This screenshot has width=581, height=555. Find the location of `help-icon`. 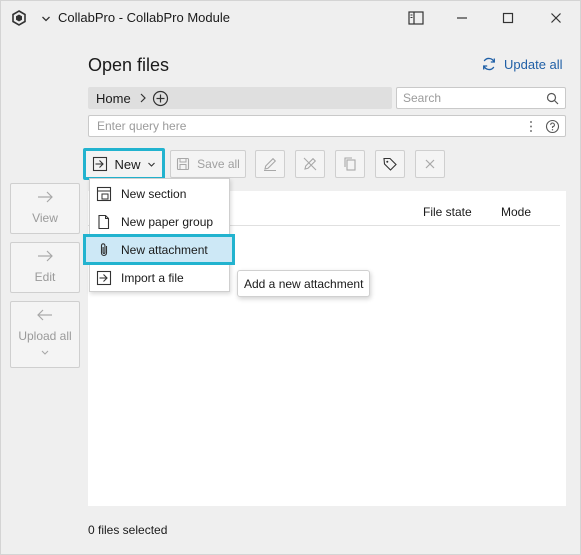

help-icon is located at coordinates (552, 126).